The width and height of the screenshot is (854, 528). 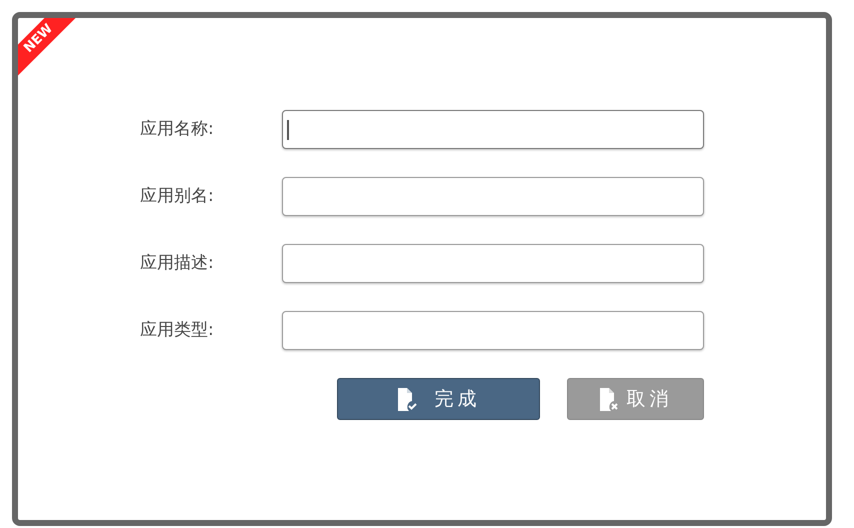 I want to click on field-label: 应用描述:, so click(x=177, y=263).